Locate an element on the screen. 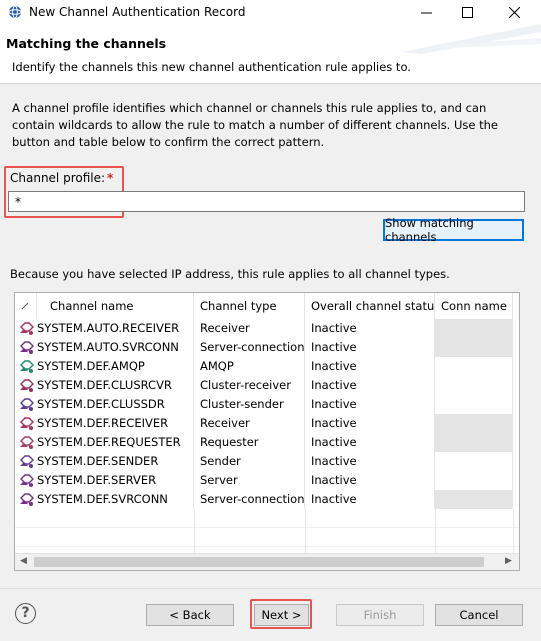  table-row: SYSTEM.DEF.SENDER Sender Inactive is located at coordinates (267, 461).